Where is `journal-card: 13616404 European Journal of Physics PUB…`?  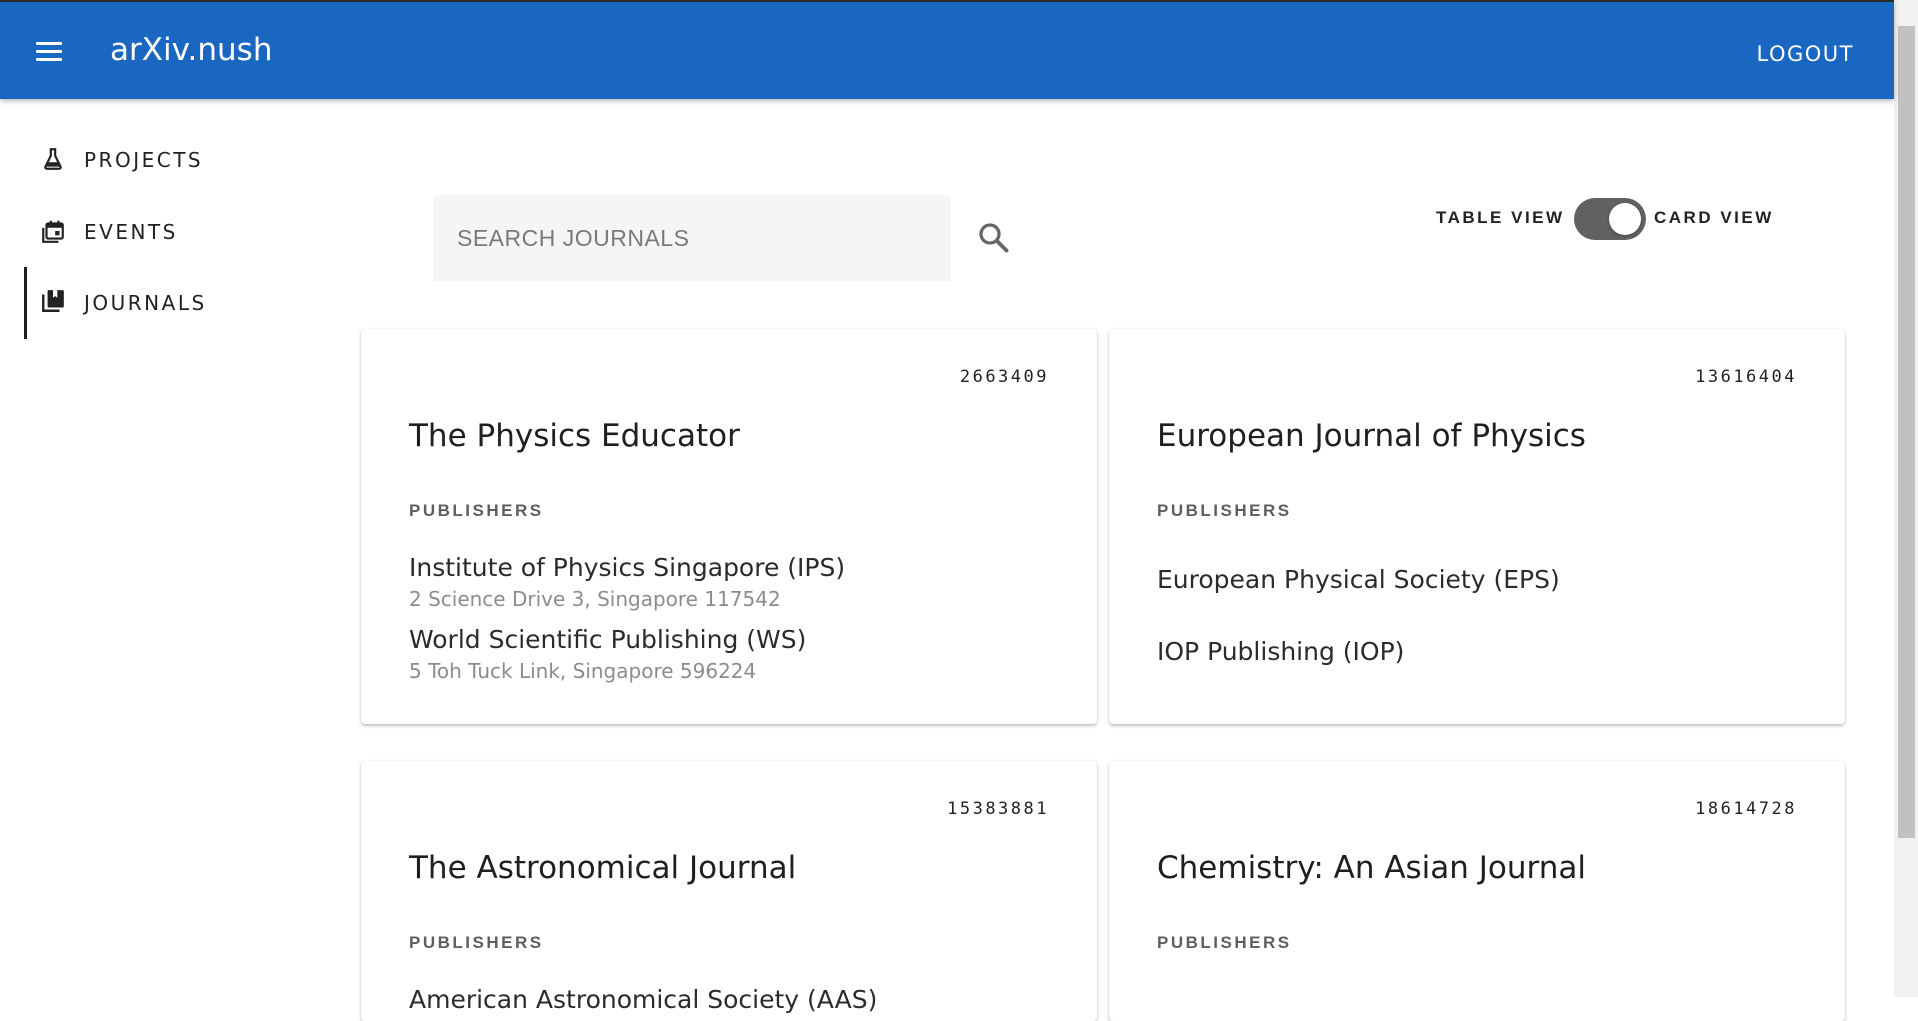 journal-card: 13616404 European Journal of Physics PUB… is located at coordinates (1477, 526).